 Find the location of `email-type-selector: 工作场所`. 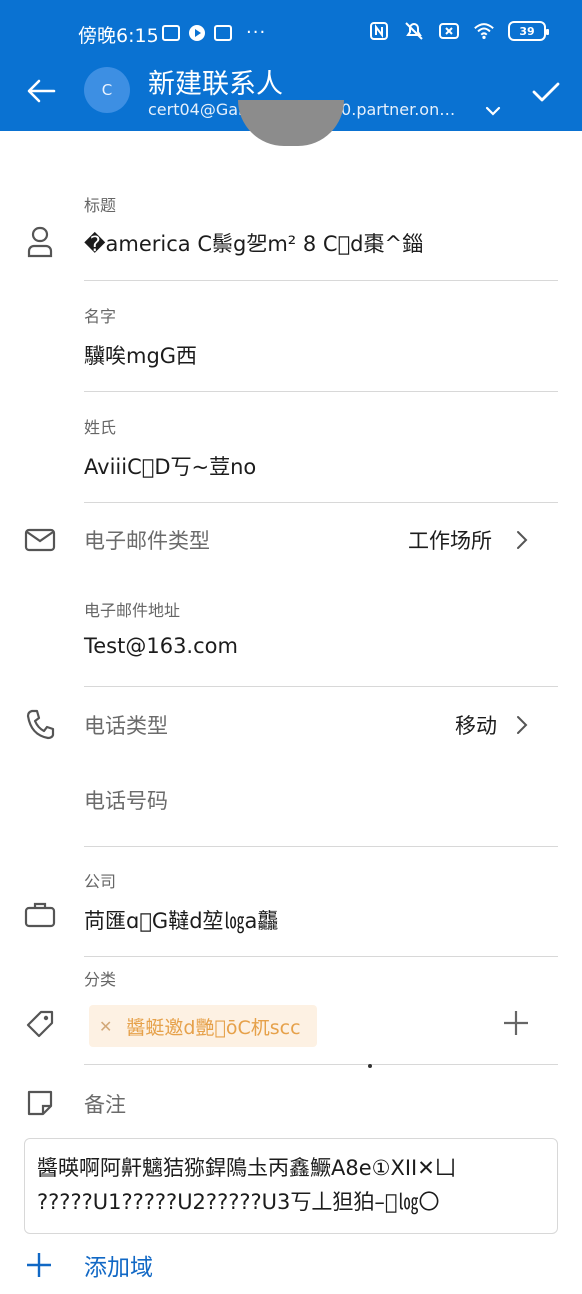

email-type-selector: 工作场所 is located at coordinates (450, 540).